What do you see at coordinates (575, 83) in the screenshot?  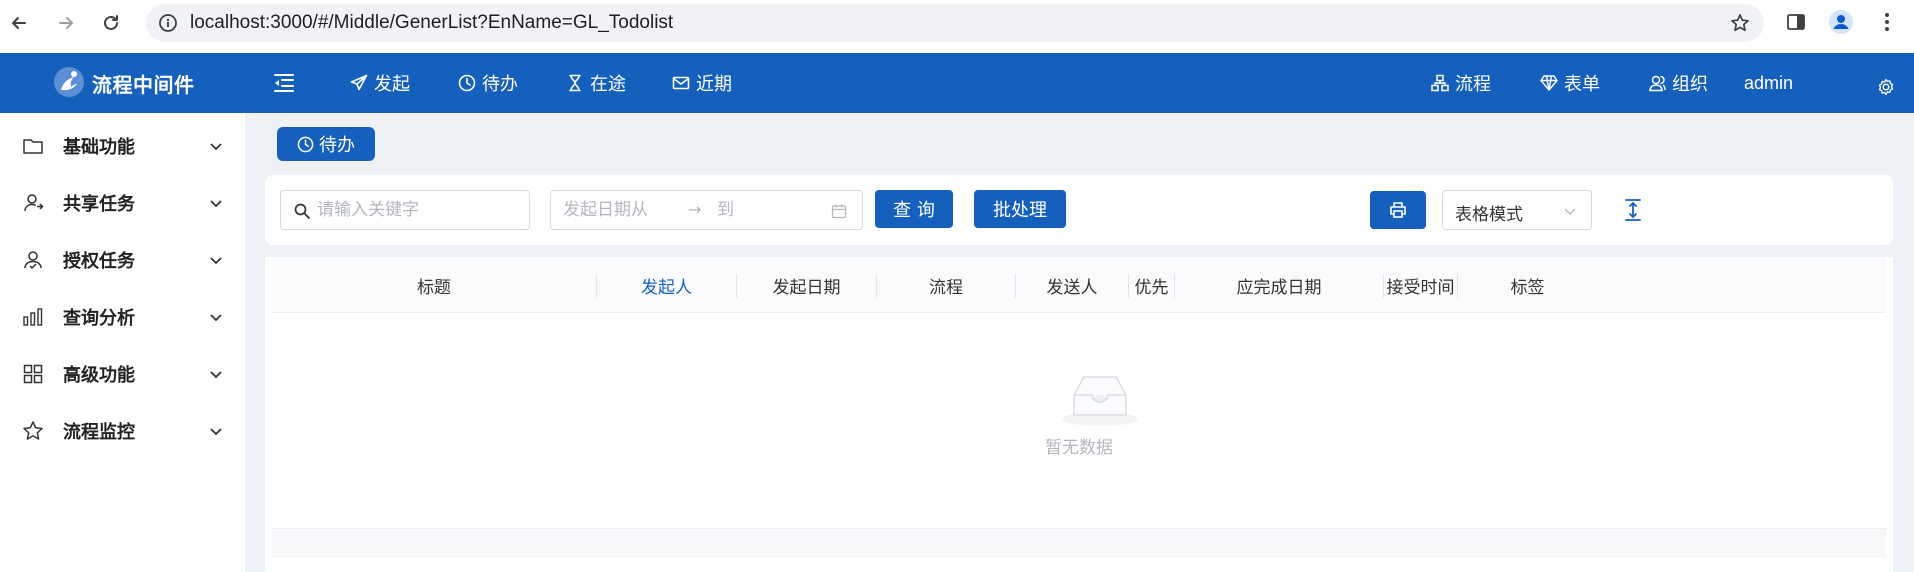 I see `hourglass-icon` at bounding box center [575, 83].